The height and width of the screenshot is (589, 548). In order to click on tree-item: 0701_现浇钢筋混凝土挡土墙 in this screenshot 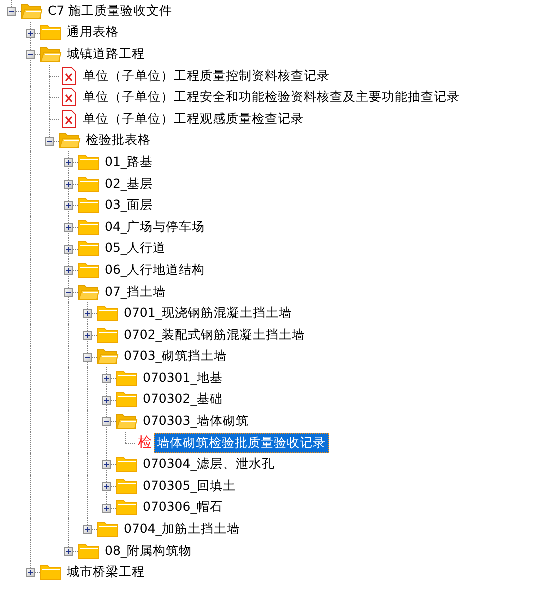, I will do `click(208, 313)`.